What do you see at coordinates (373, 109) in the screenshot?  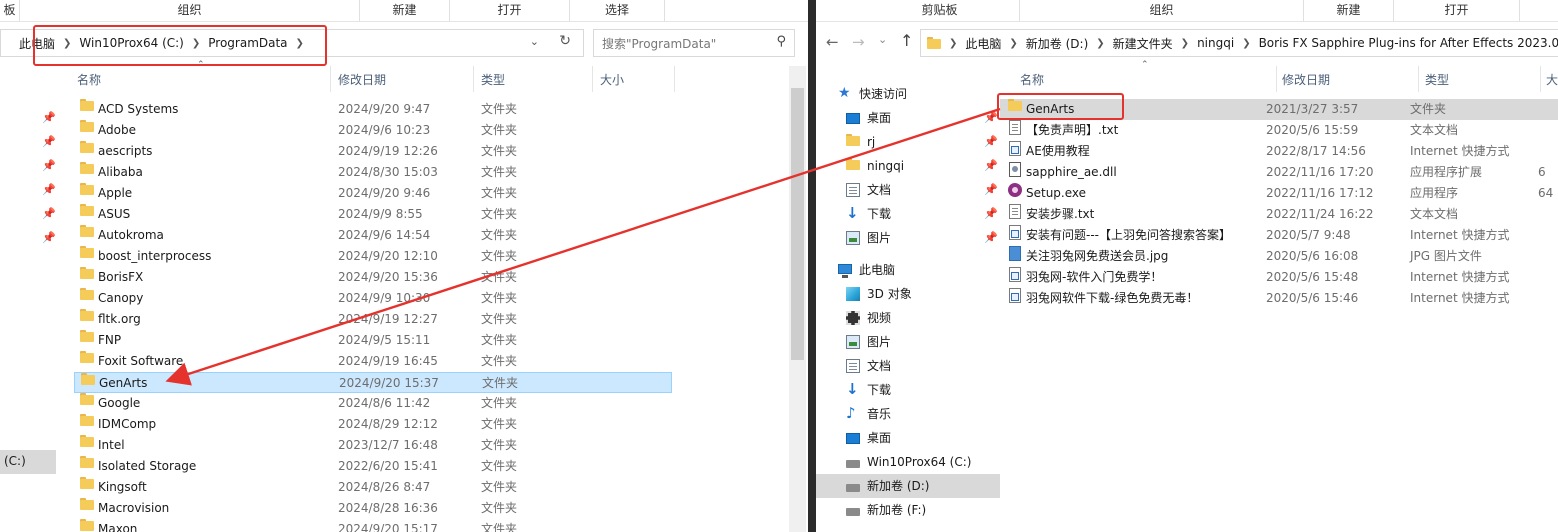 I see `file-row: ACD Systems 2024/9/20 9:47 文件夹` at bounding box center [373, 109].